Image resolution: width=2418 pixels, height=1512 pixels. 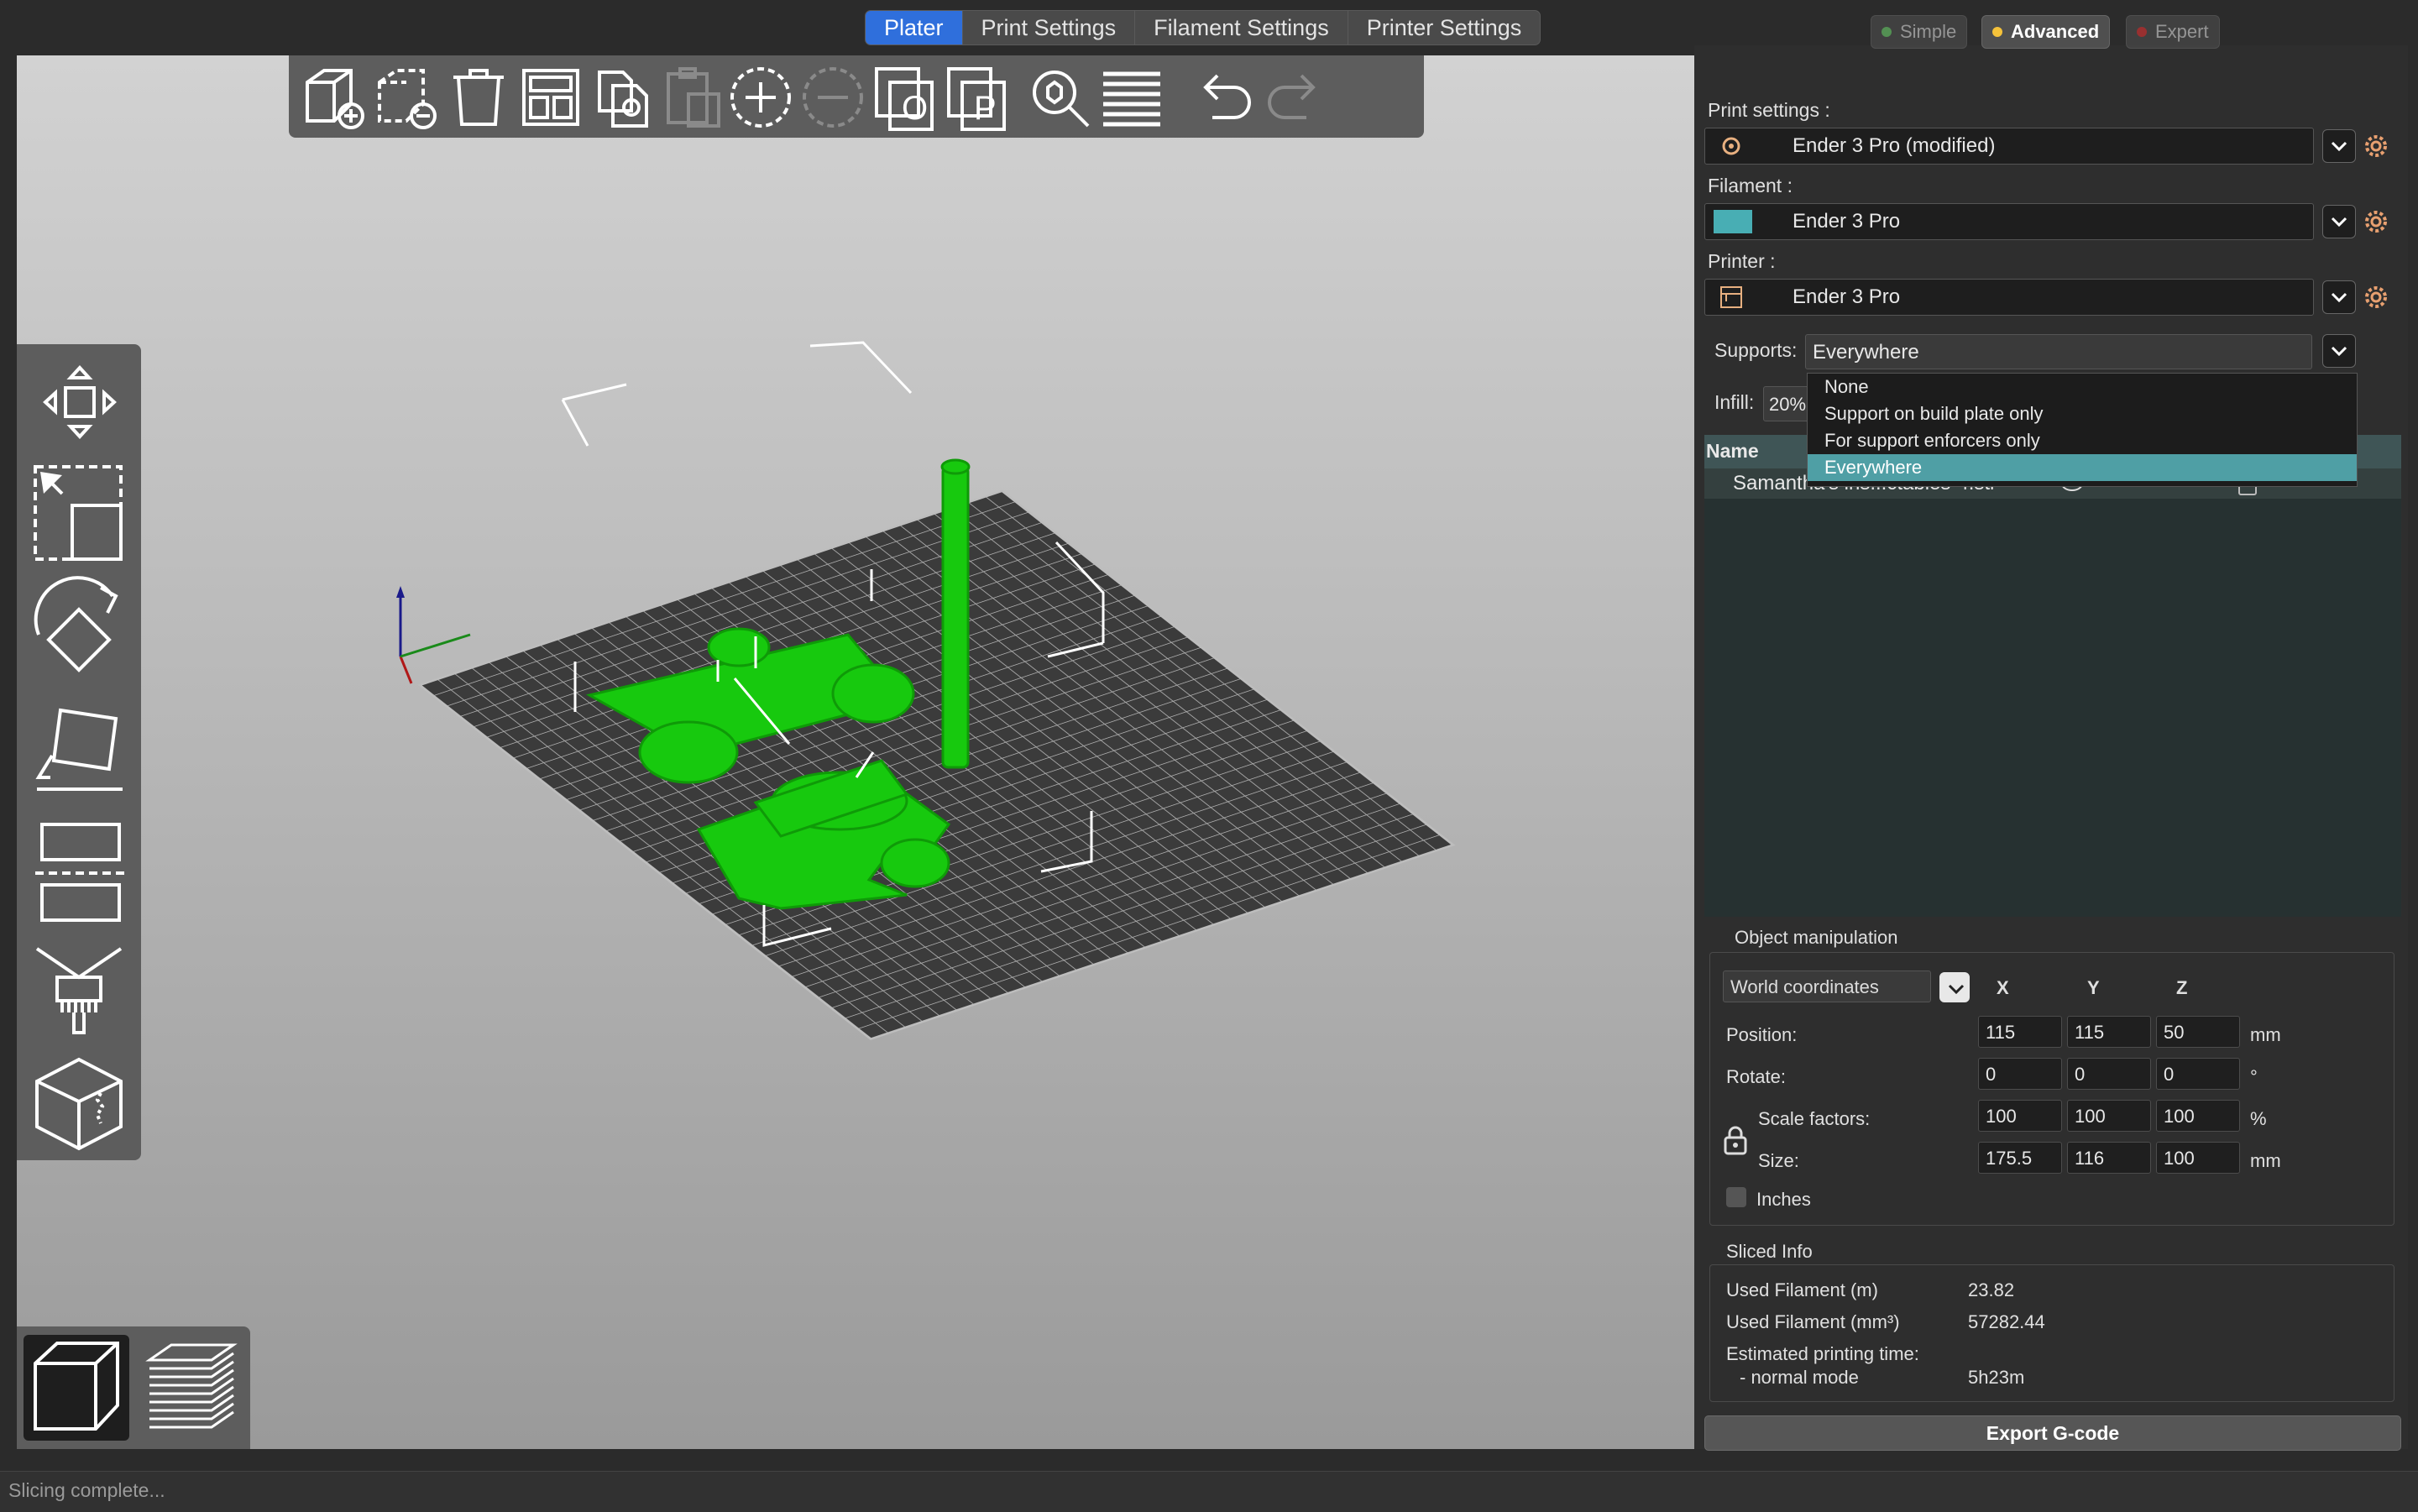 What do you see at coordinates (551, 97) in the screenshot?
I see `arrange-button` at bounding box center [551, 97].